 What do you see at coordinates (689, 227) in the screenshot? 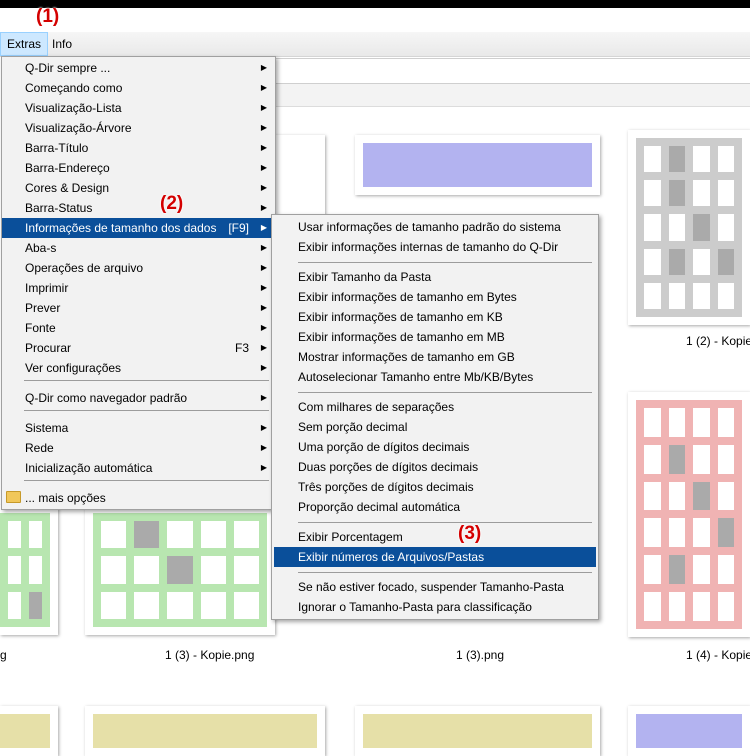
I see `thumbnail-gray` at bounding box center [689, 227].